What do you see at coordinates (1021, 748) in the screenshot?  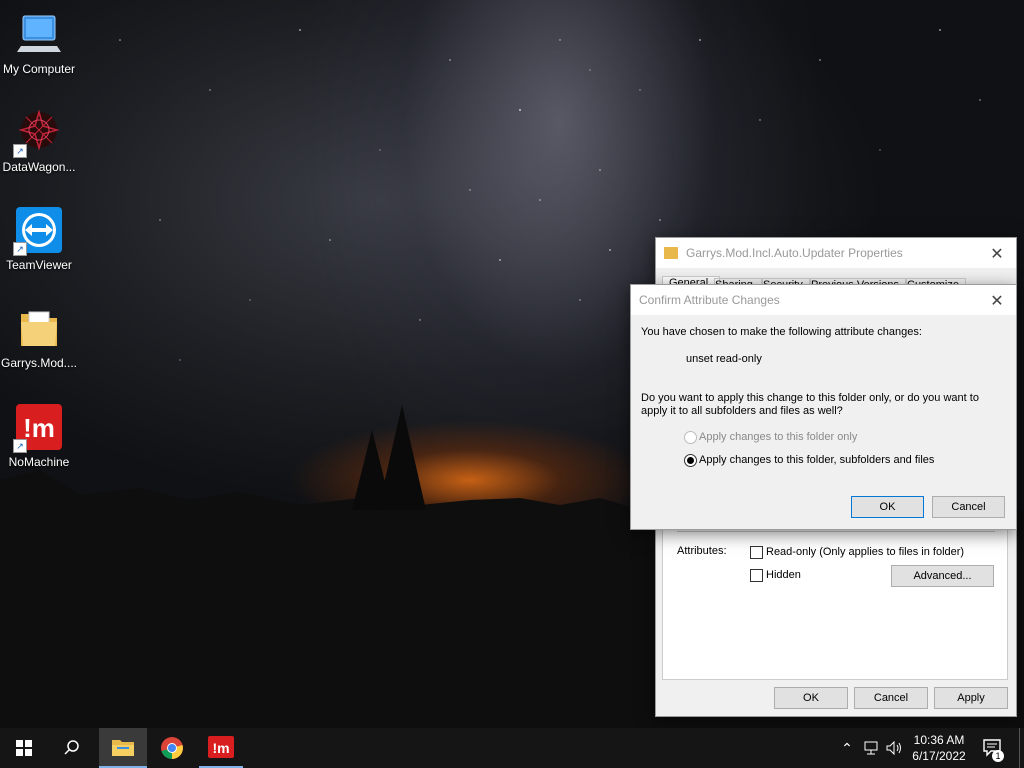 I see `show-desktop-button` at bounding box center [1021, 748].